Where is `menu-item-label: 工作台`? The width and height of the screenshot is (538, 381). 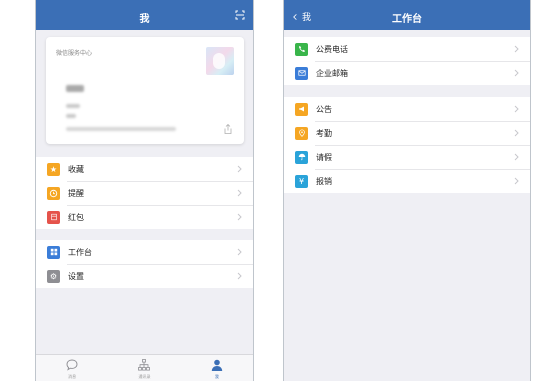
menu-item-label: 工作台 is located at coordinates (80, 252).